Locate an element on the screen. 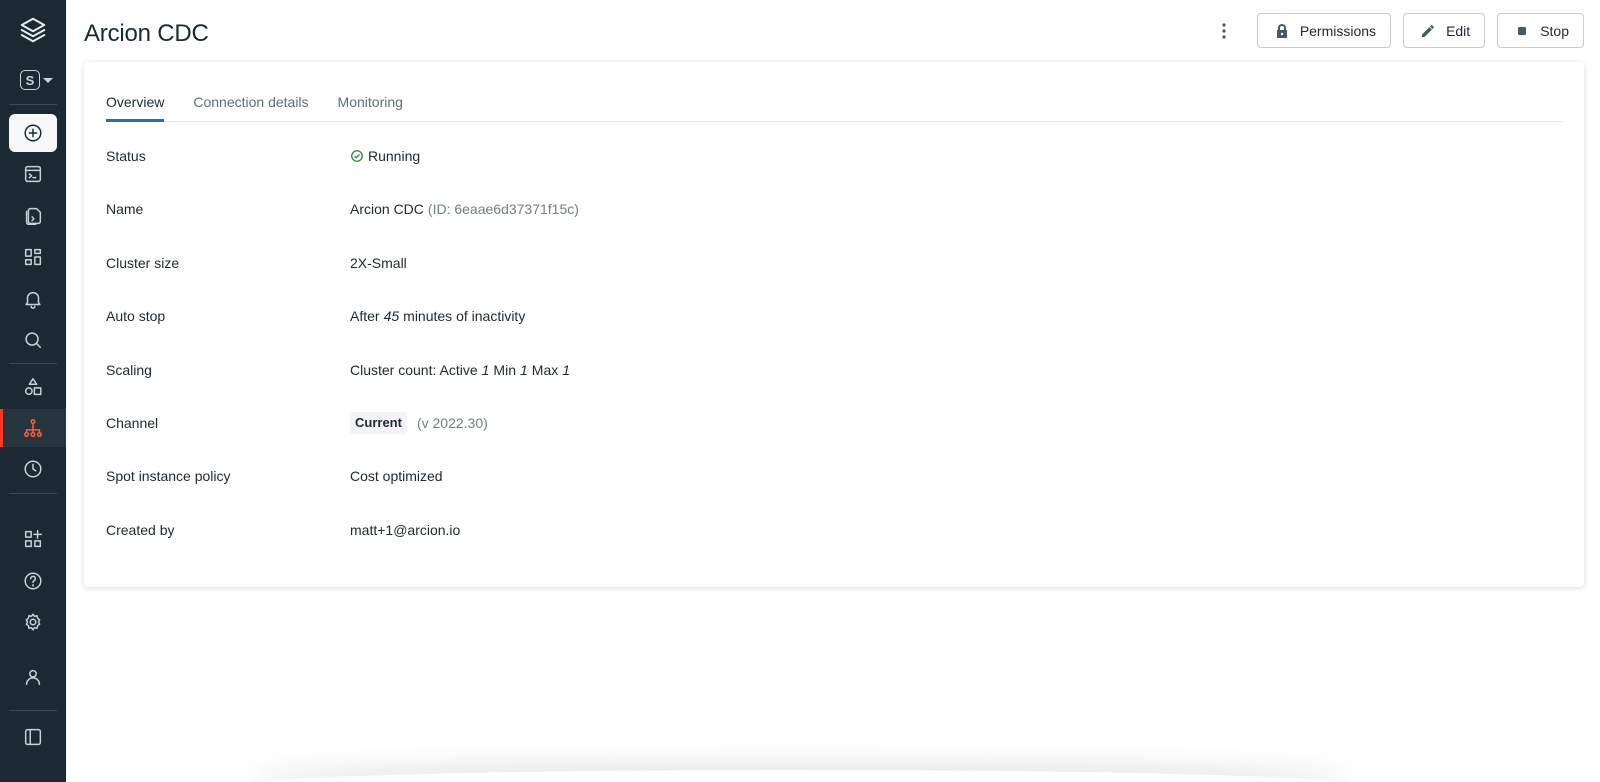  bottom-shadow is located at coordinates (800, 776).